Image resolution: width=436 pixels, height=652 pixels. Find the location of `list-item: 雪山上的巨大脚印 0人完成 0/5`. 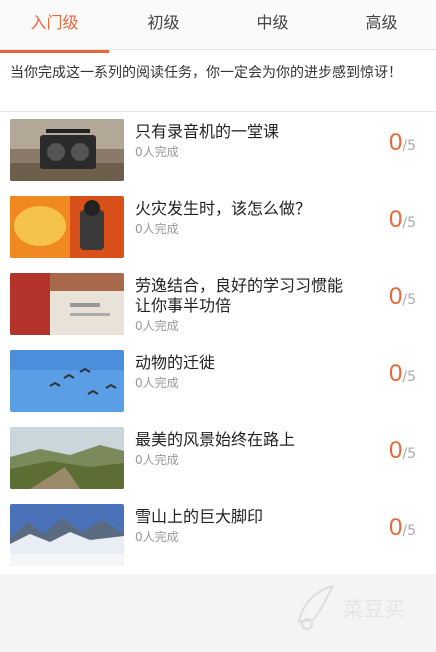

list-item: 雪山上的巨大脚印 0人完成 0/5 is located at coordinates (218, 535).